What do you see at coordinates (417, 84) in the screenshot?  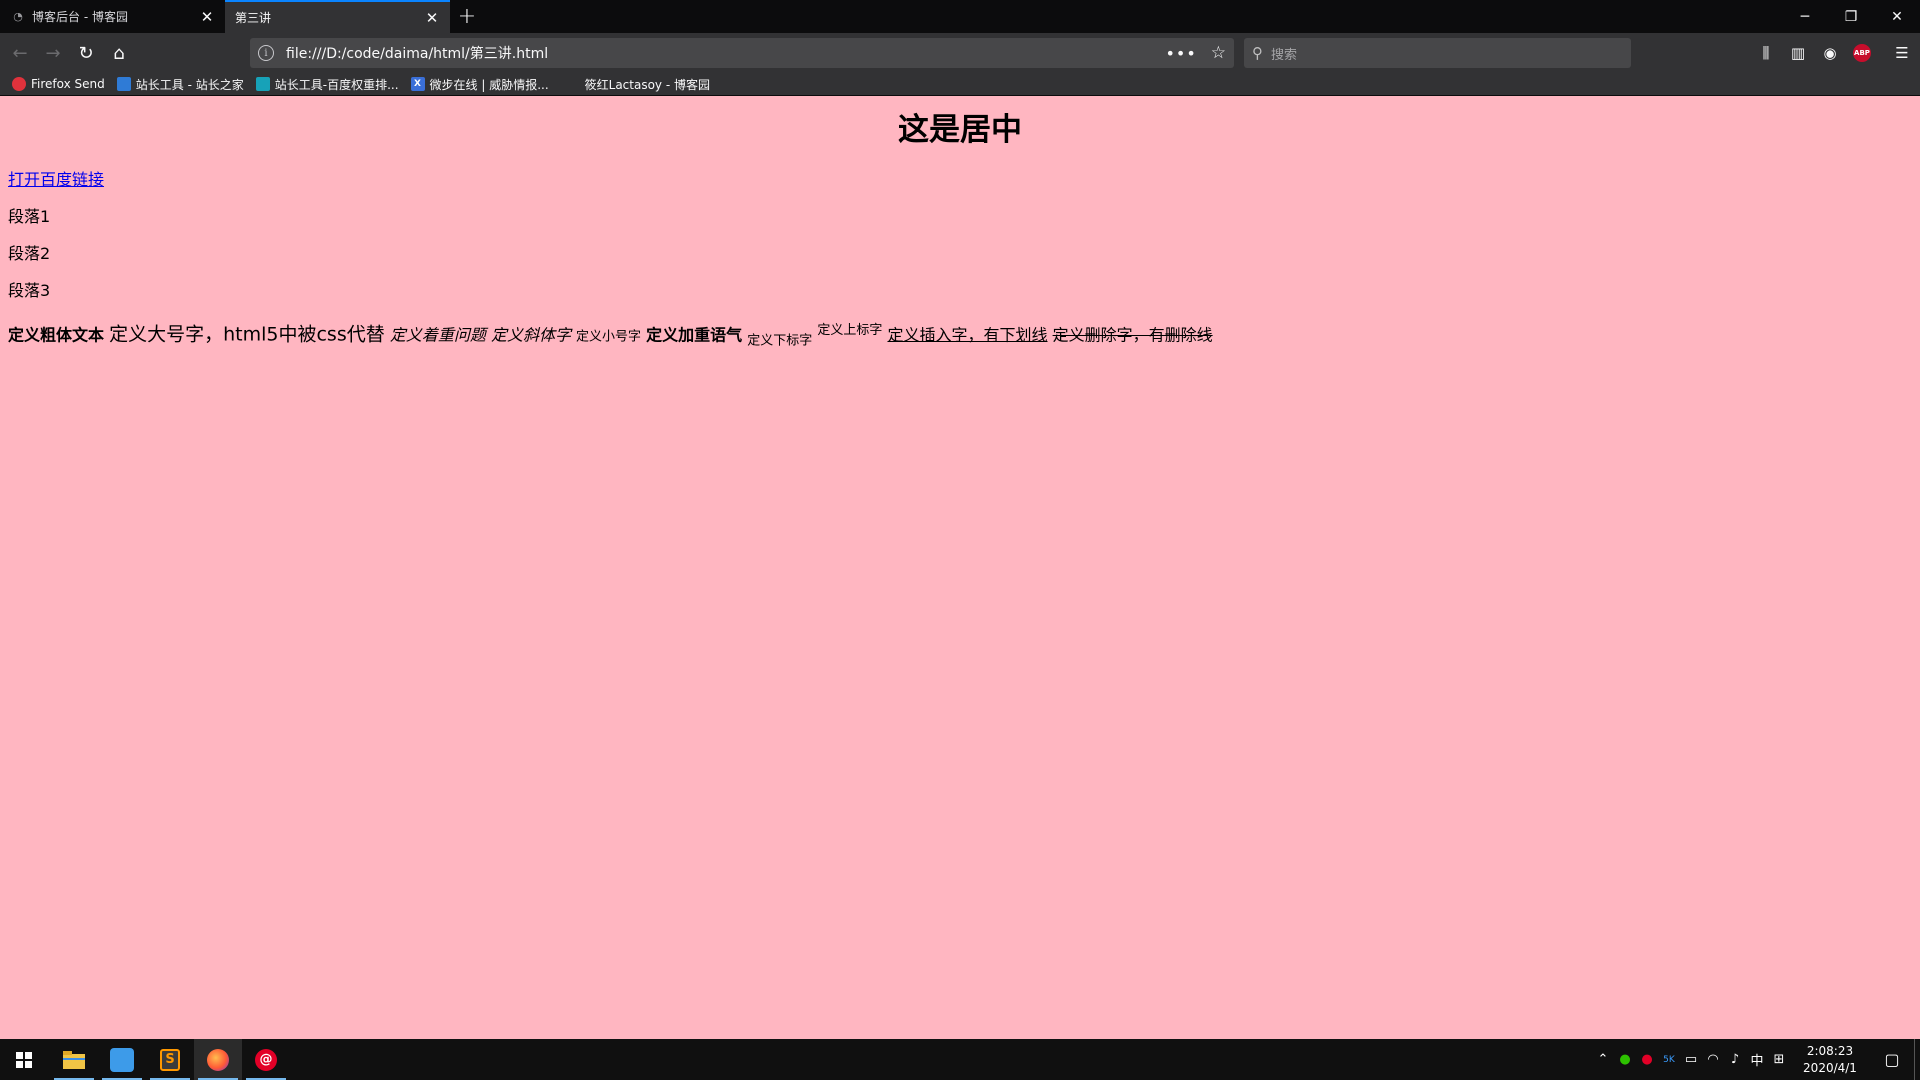 I see `threatbook-icon: X` at bounding box center [417, 84].